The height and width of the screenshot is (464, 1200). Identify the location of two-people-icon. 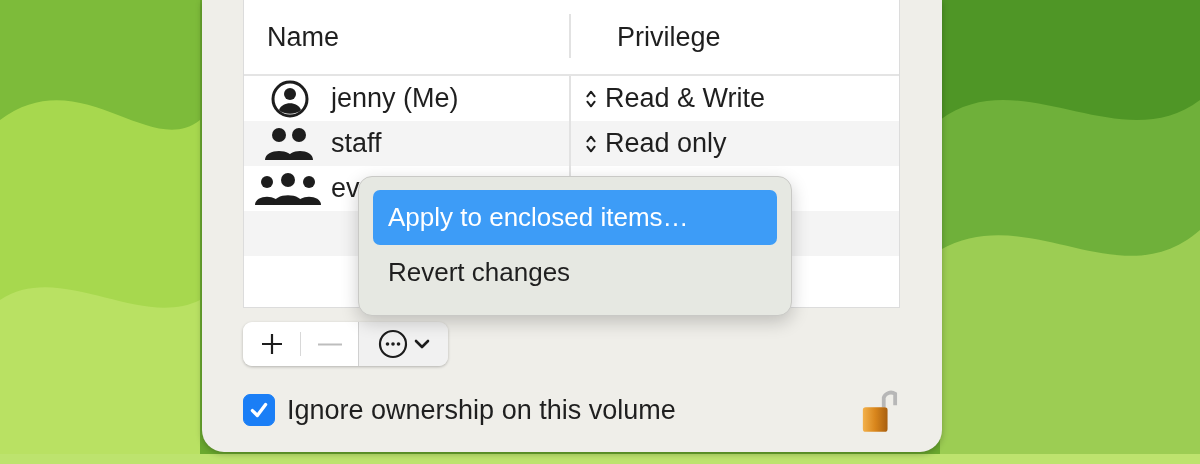
(289, 143).